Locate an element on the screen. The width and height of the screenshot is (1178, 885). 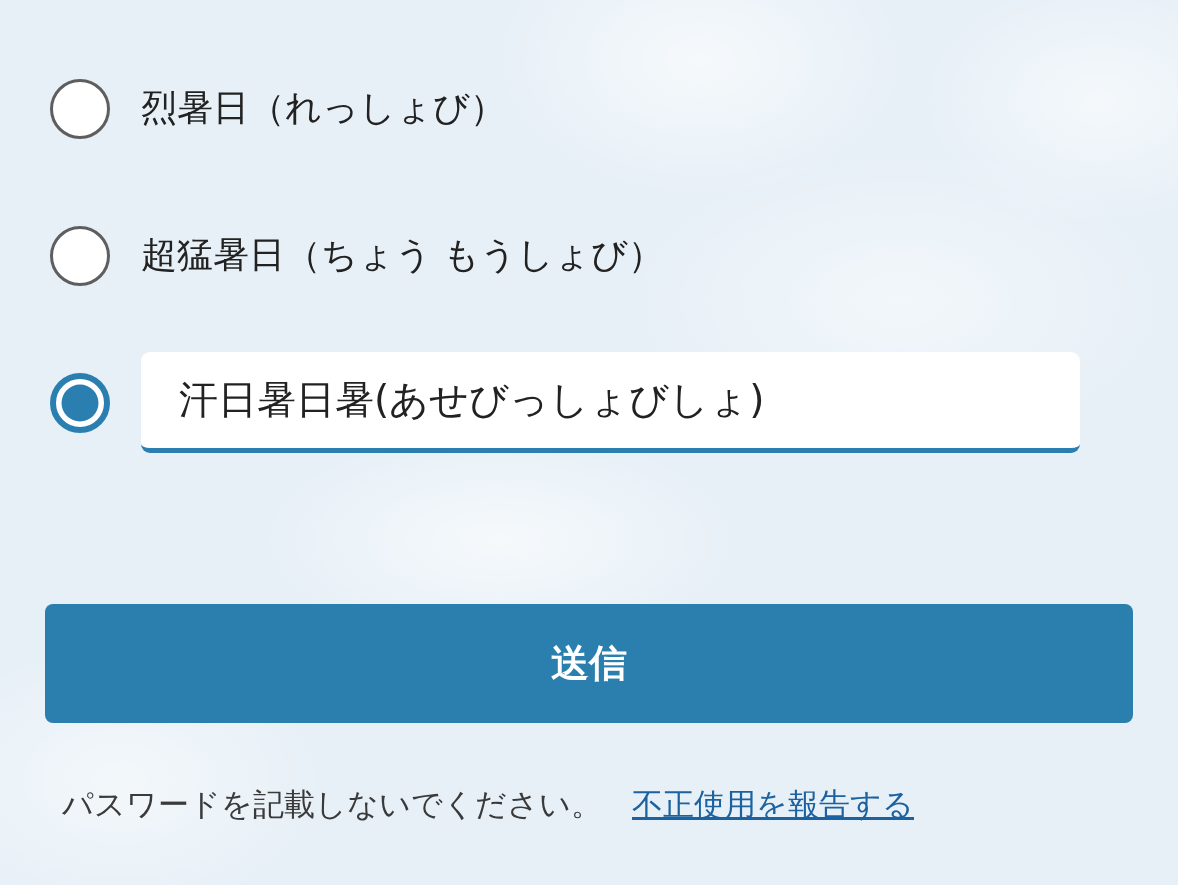
submit-button: 送信 is located at coordinates (589, 663).